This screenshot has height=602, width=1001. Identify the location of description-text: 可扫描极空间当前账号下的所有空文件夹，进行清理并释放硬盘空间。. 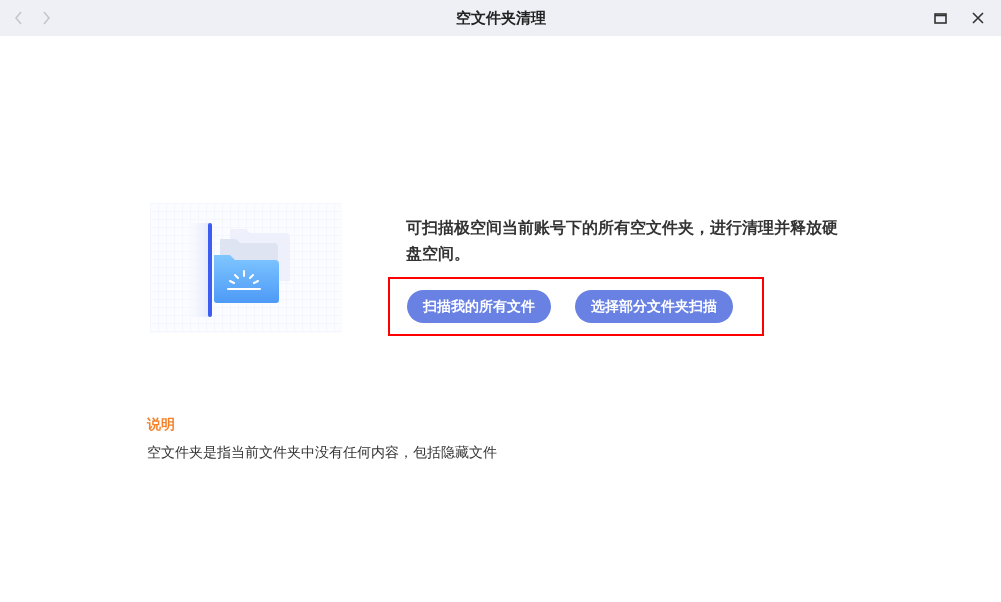
(622, 241).